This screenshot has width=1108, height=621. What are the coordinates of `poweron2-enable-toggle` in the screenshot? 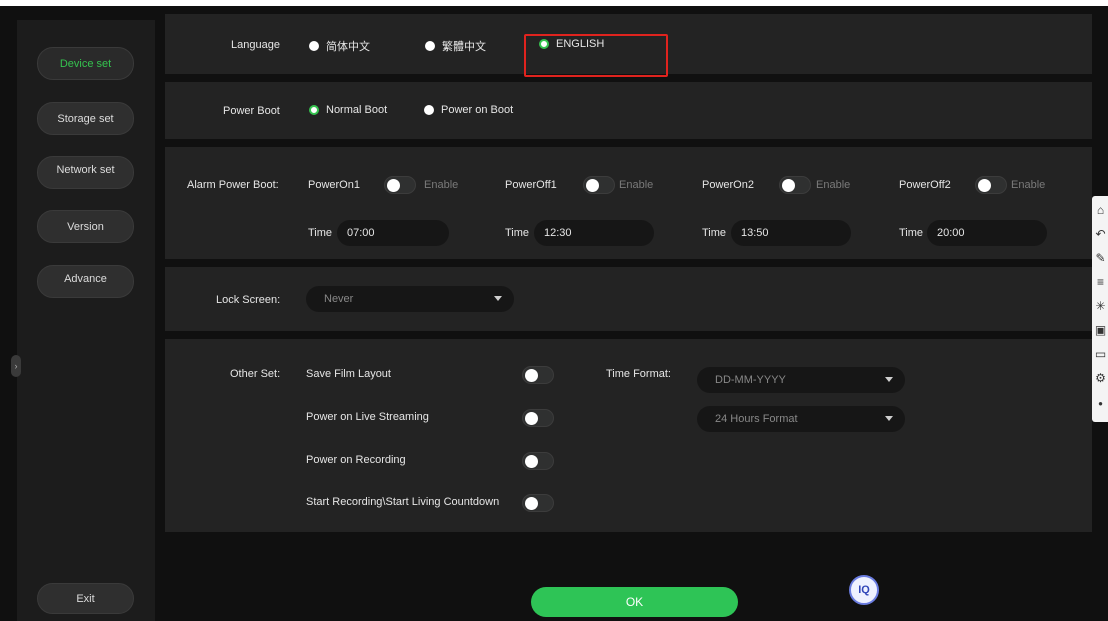 It's located at (795, 185).